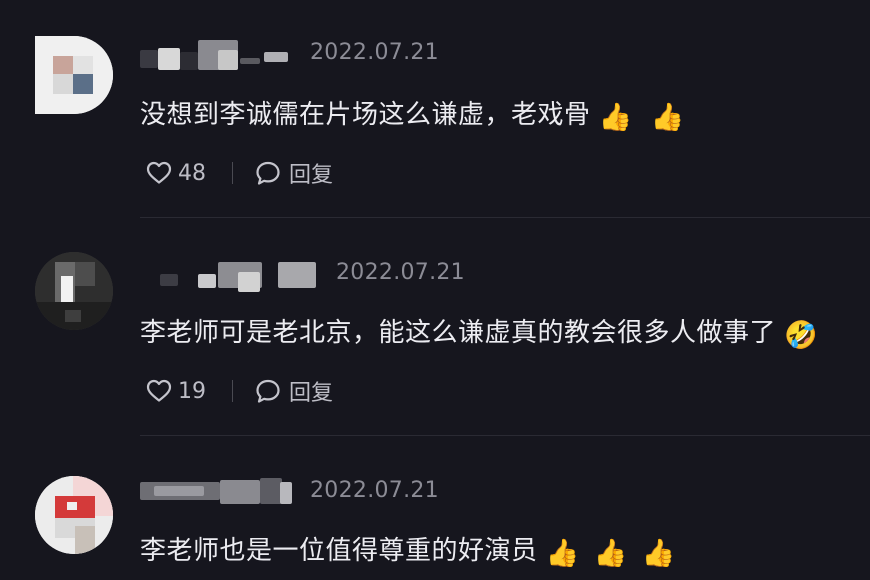  I want to click on comment-text: 李老师也是一位值得尊重的好演员 👍 👍 👍, so click(408, 549).